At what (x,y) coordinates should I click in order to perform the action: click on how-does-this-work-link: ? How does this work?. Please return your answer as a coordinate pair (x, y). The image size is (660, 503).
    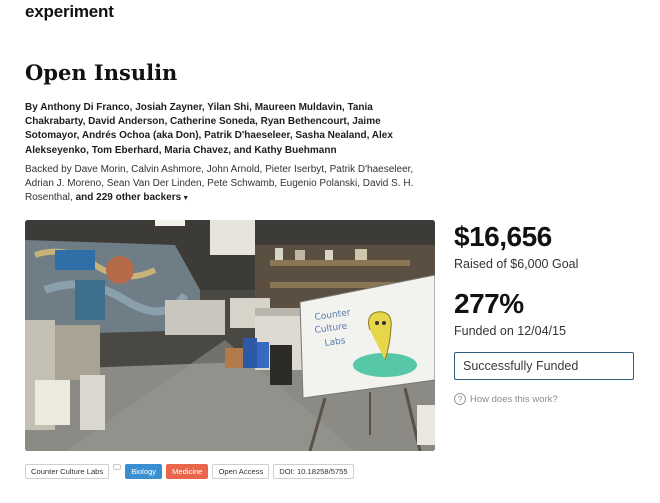
    Looking at the image, I should click on (549, 399).